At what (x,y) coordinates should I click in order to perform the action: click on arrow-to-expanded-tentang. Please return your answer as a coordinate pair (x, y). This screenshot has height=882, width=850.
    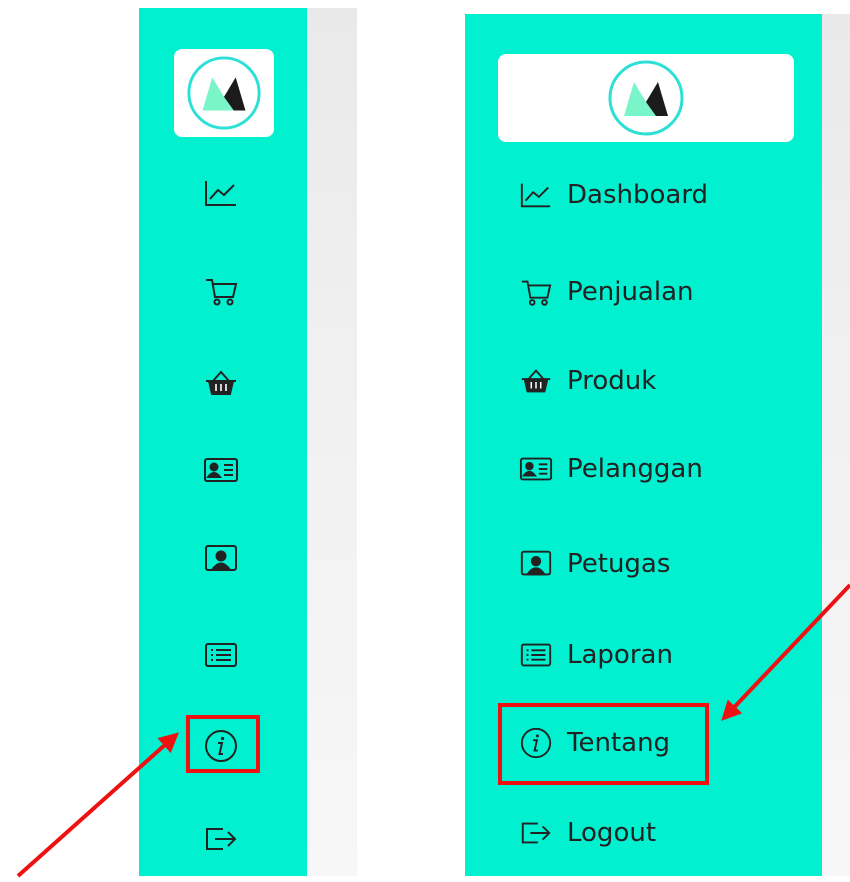
    Looking at the image, I should click on (785, 652).